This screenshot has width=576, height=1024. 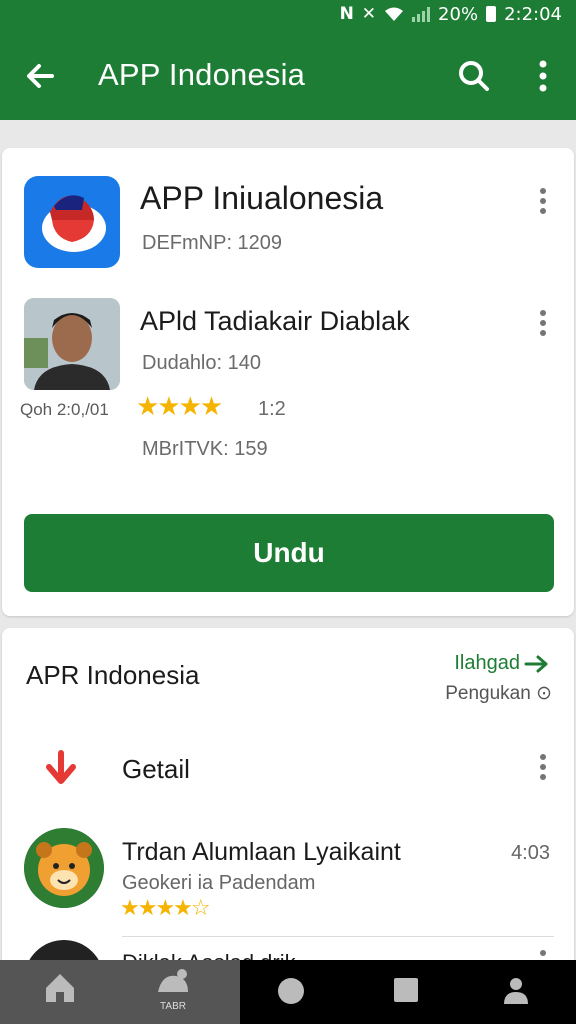 What do you see at coordinates (261, 198) in the screenshot?
I see `app1-title: APP Iniualonesia` at bounding box center [261, 198].